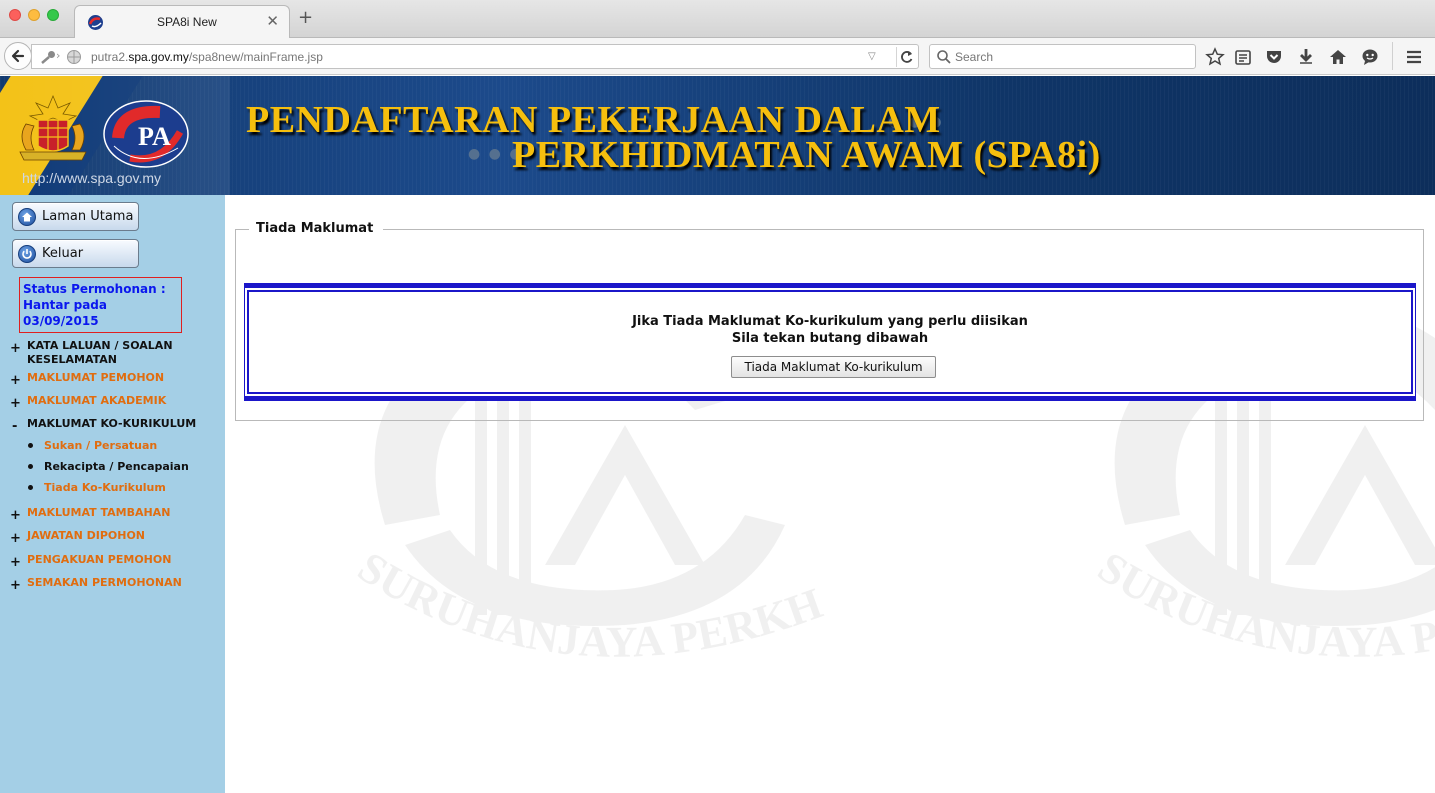 The width and height of the screenshot is (1435, 793). What do you see at coordinates (53, 15) in the screenshot?
I see `zoom-window-button` at bounding box center [53, 15].